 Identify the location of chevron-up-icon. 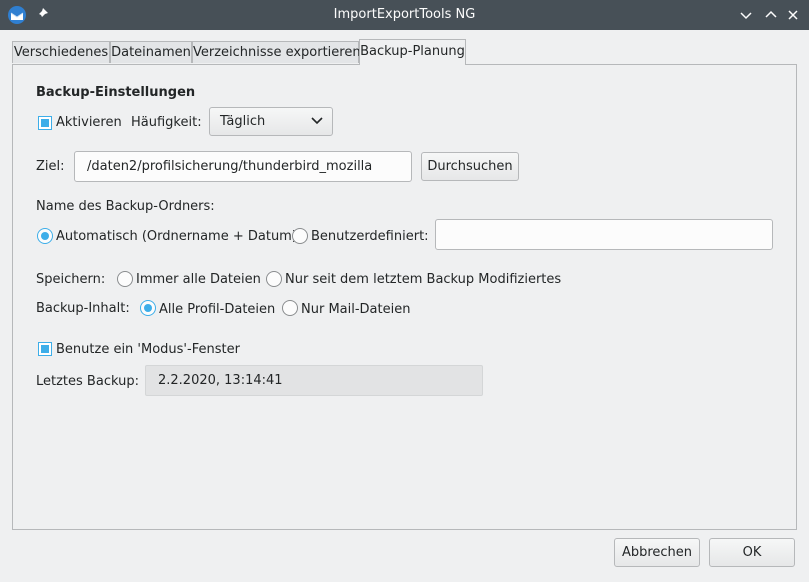
(771, 15).